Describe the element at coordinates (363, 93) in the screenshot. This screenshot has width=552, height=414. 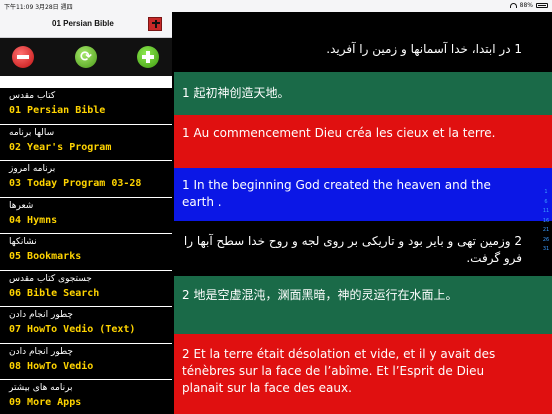
I see `verse-row: 1 起初神创造天地。` at that location.